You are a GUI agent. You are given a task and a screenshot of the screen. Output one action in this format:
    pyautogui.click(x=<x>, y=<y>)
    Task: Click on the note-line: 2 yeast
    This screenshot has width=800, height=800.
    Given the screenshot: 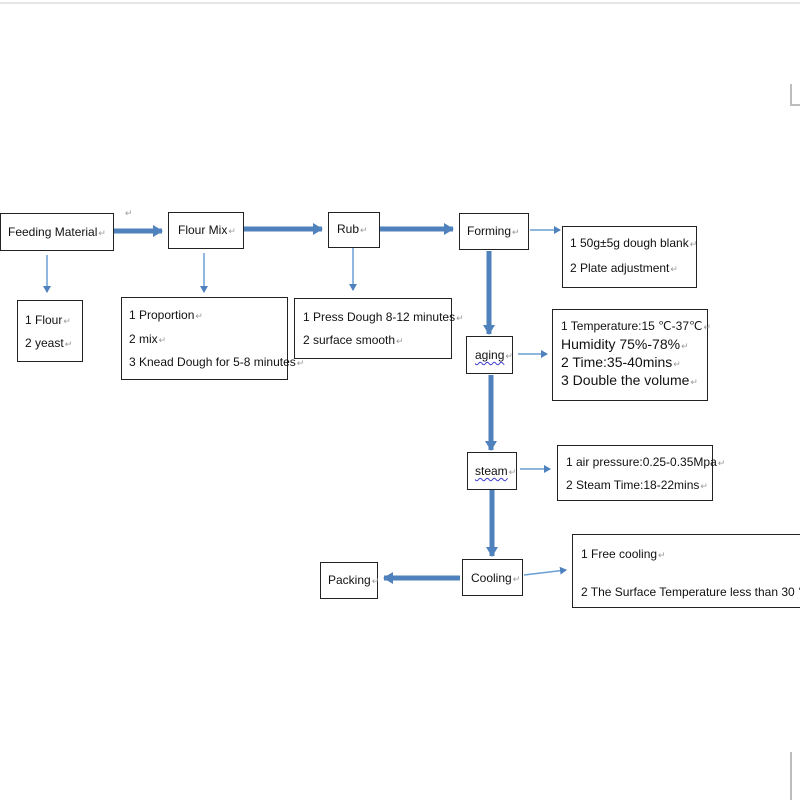 What is the action you would take?
    pyautogui.click(x=44, y=343)
    